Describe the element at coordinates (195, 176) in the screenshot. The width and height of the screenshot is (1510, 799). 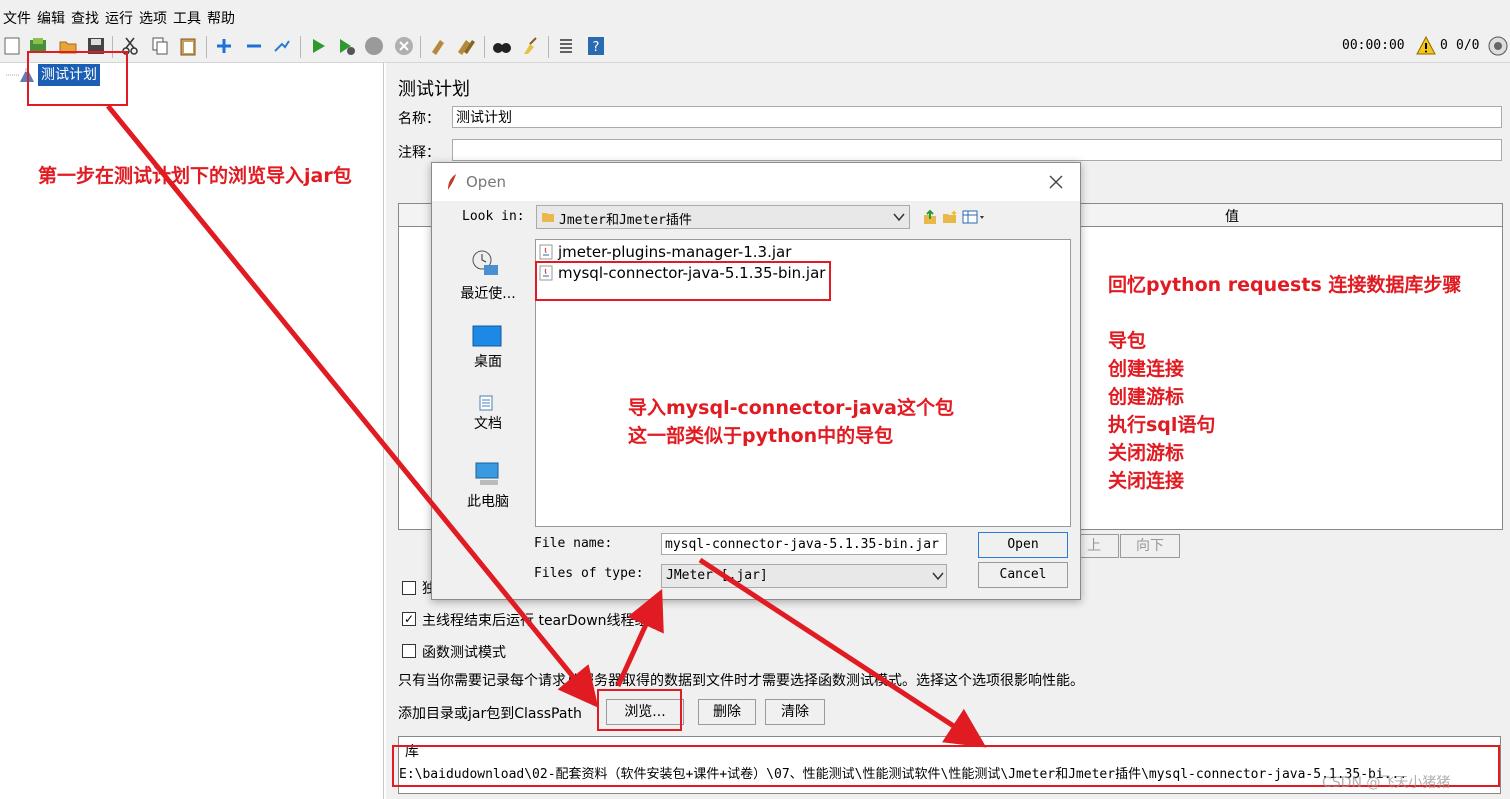
I see `annotation-step1: 第一步在测试计划下的浏览导入jar包` at that location.